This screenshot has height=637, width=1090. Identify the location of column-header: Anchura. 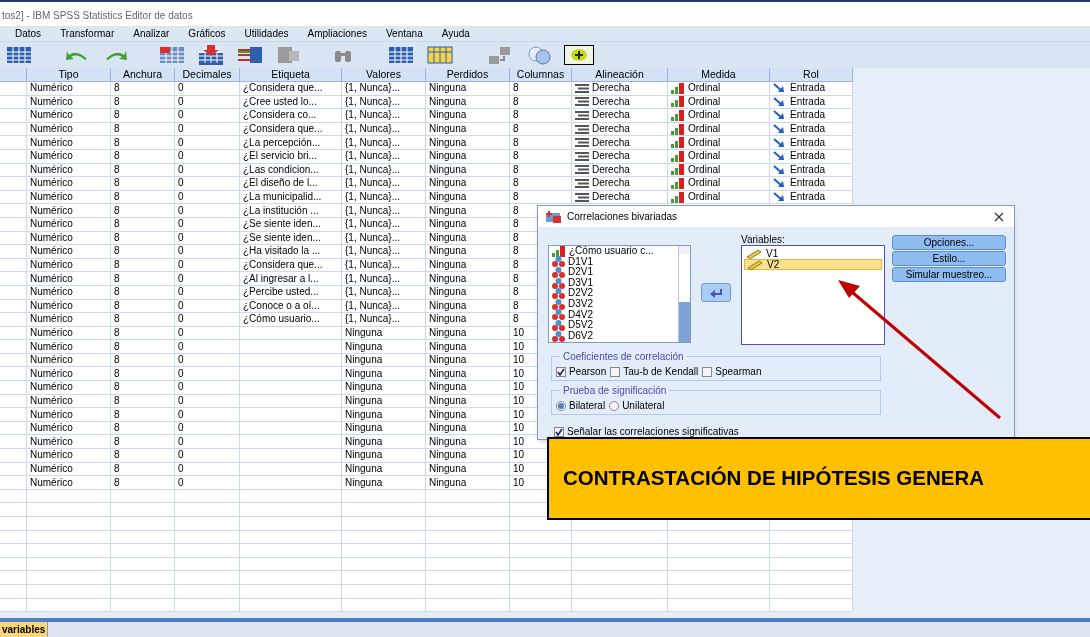
(143, 75).